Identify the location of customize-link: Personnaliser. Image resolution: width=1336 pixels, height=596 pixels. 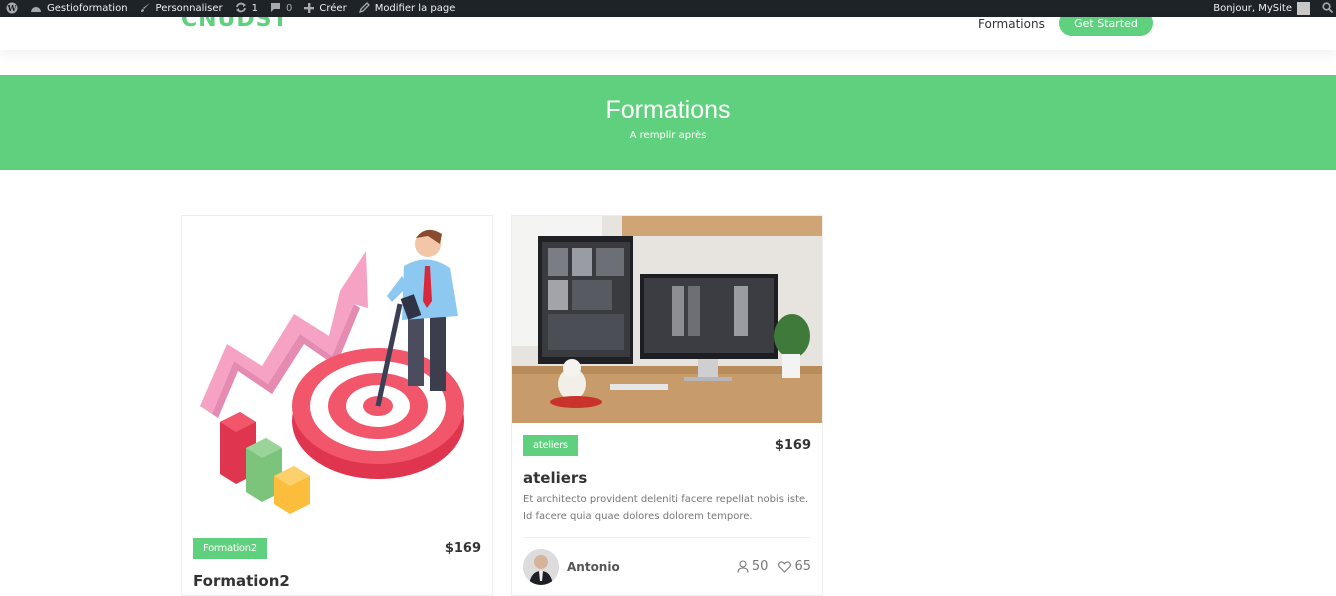
(181, 8).